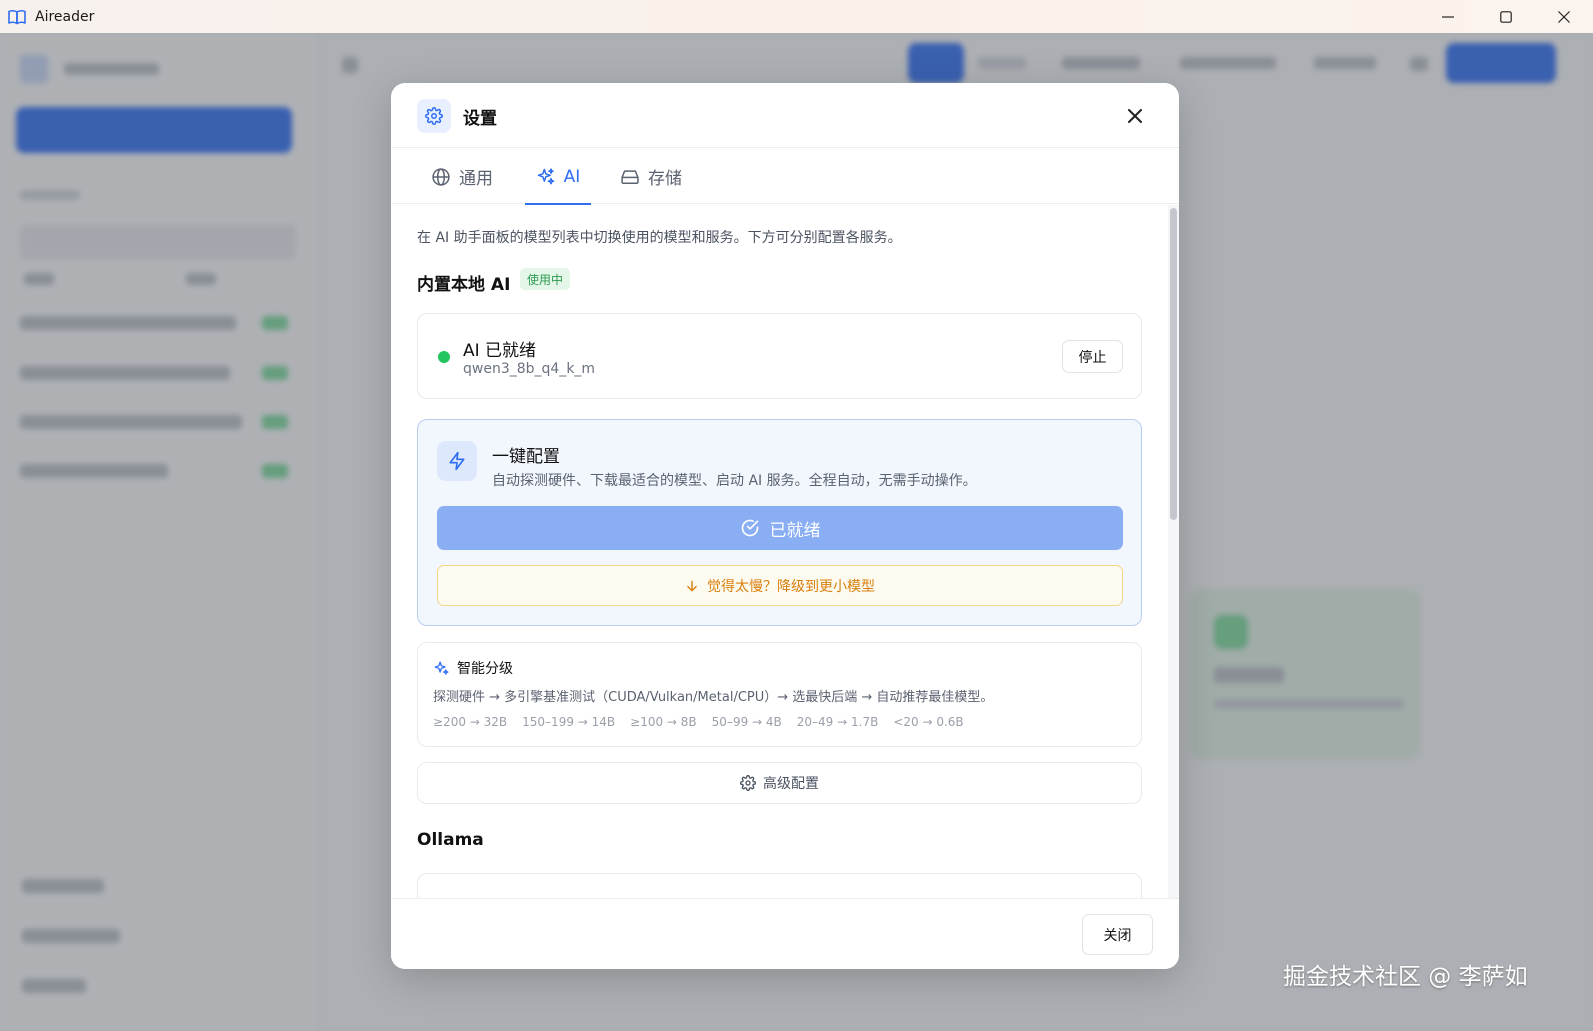 The width and height of the screenshot is (1593, 1031). I want to click on book-icon, so click(17, 16).